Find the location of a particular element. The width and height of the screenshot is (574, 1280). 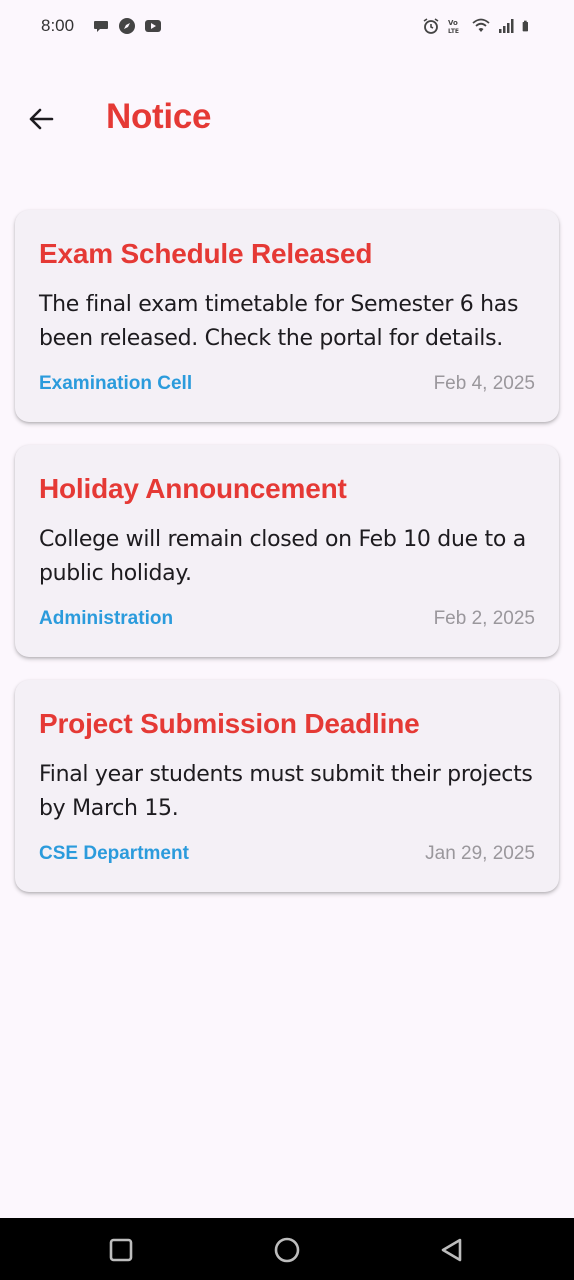

notice-date: Feb 4, 2025 is located at coordinates (484, 383).